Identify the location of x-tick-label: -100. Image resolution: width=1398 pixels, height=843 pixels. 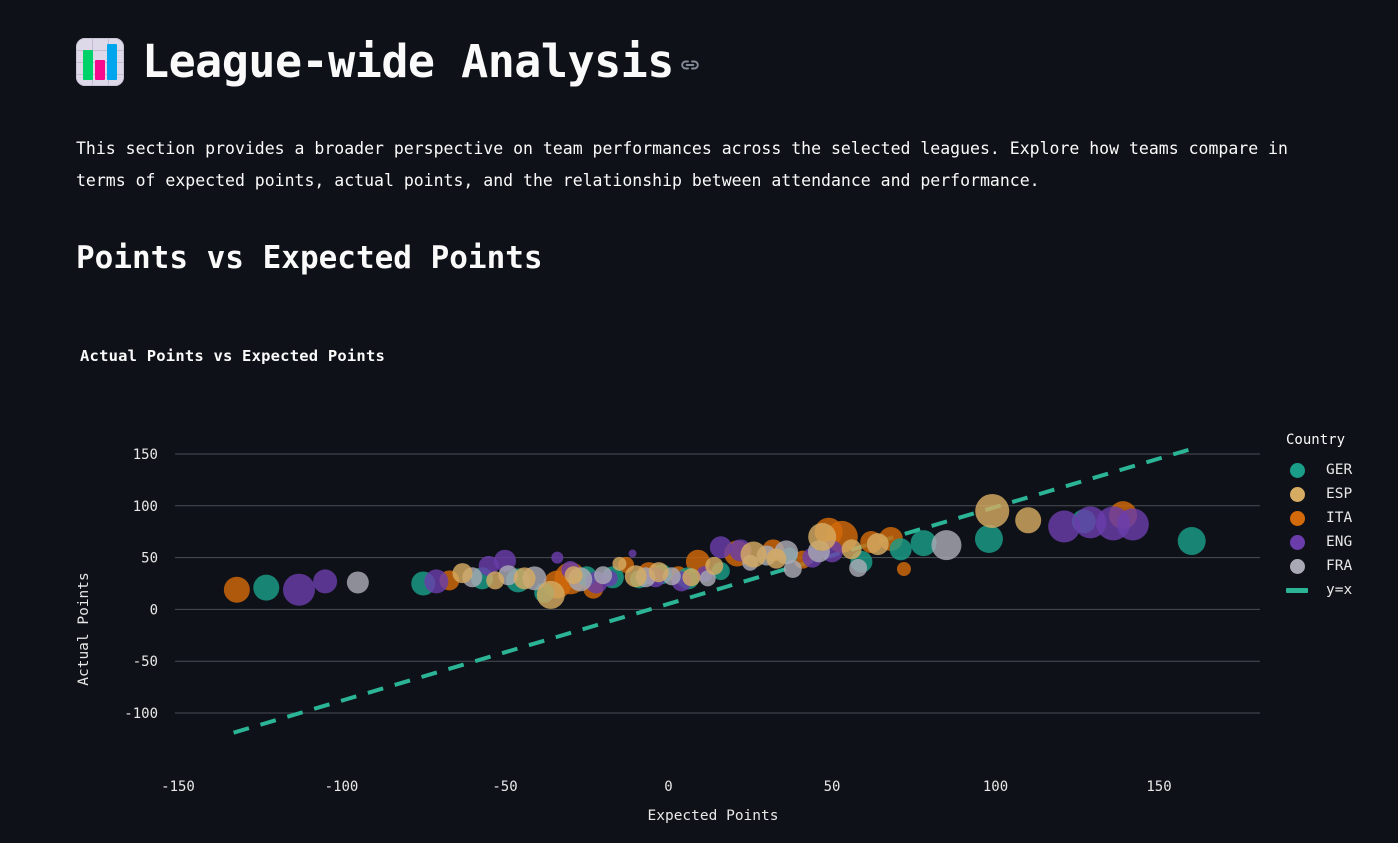
(342, 787).